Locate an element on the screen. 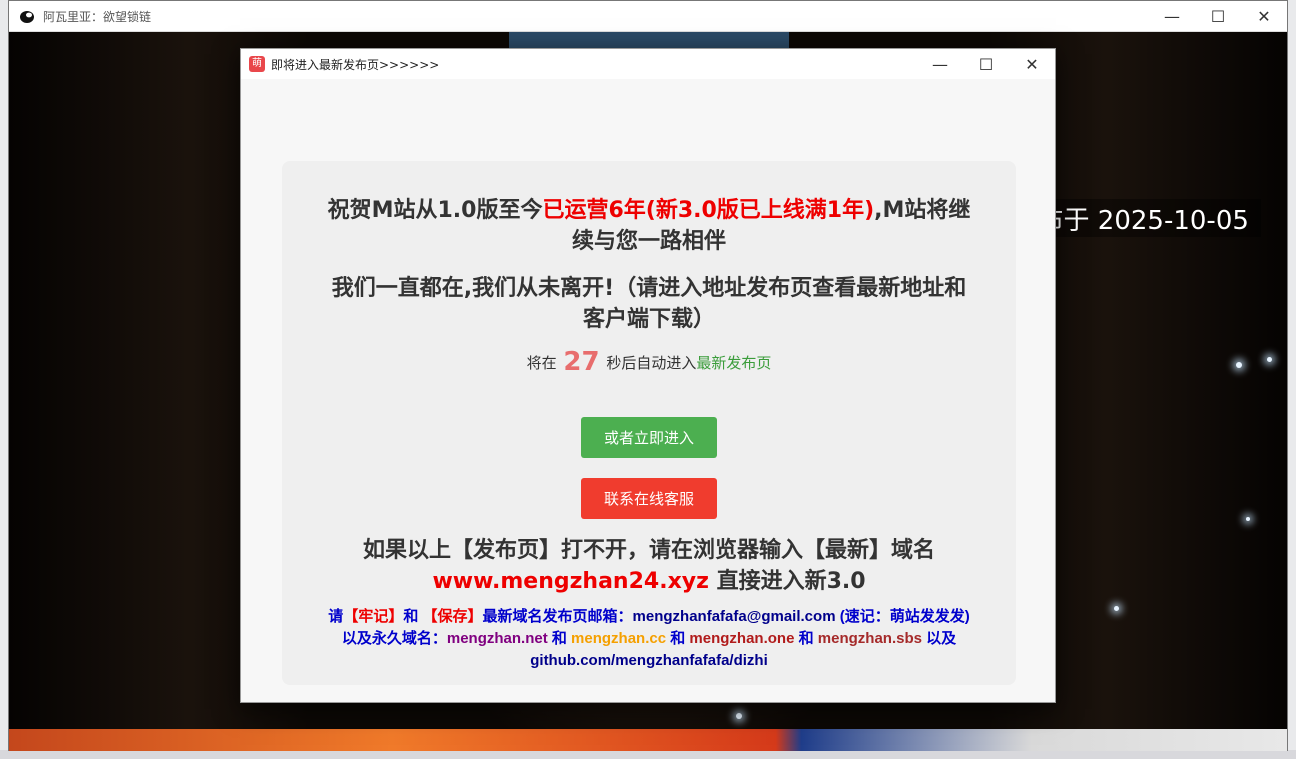 Image resolution: width=1296 pixels, height=759 pixels. domain-notice-line2: www.mengzhan24.xyz 直接进入新3.0 is located at coordinates (649, 581).